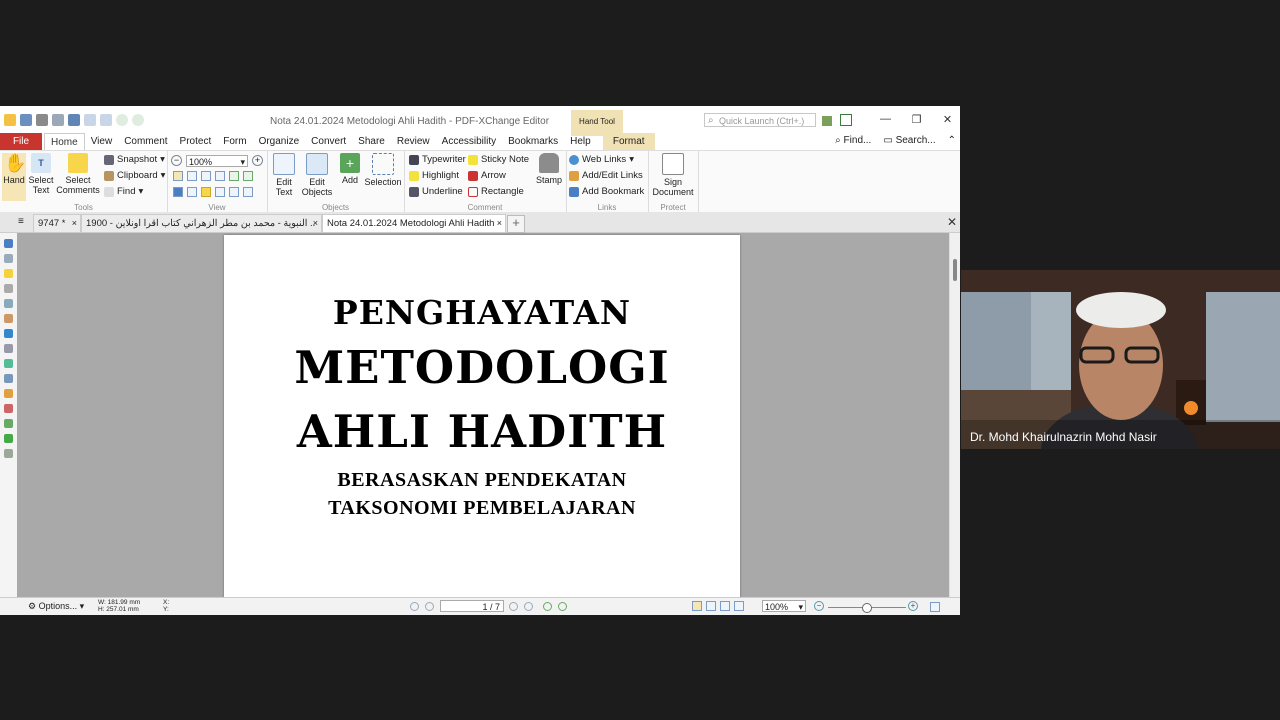 The height and width of the screenshot is (720, 1280). What do you see at coordinates (57, 223) in the screenshot?
I see `doc-tab-9747: 9747 * ×` at bounding box center [57, 223].